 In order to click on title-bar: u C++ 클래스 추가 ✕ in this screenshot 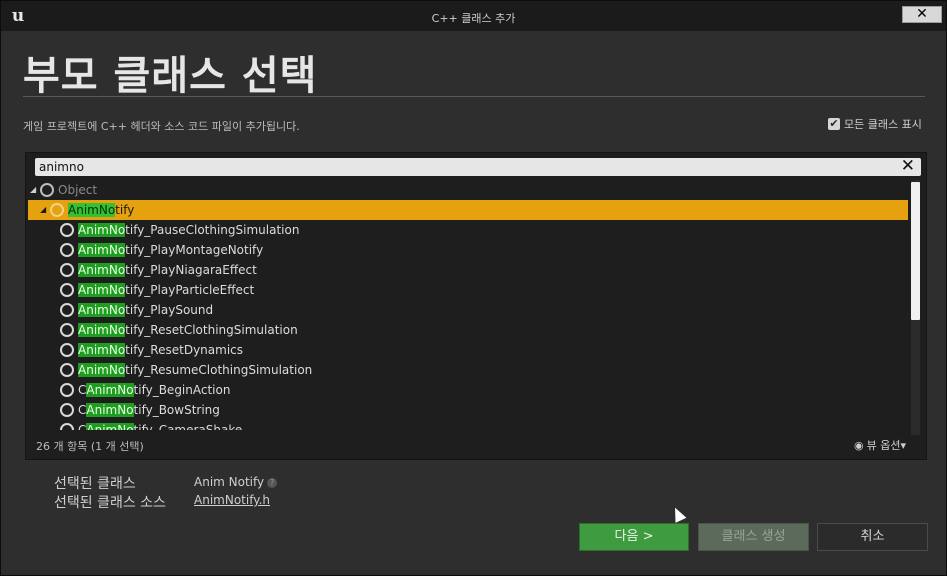, I will do `click(473, 16)`.